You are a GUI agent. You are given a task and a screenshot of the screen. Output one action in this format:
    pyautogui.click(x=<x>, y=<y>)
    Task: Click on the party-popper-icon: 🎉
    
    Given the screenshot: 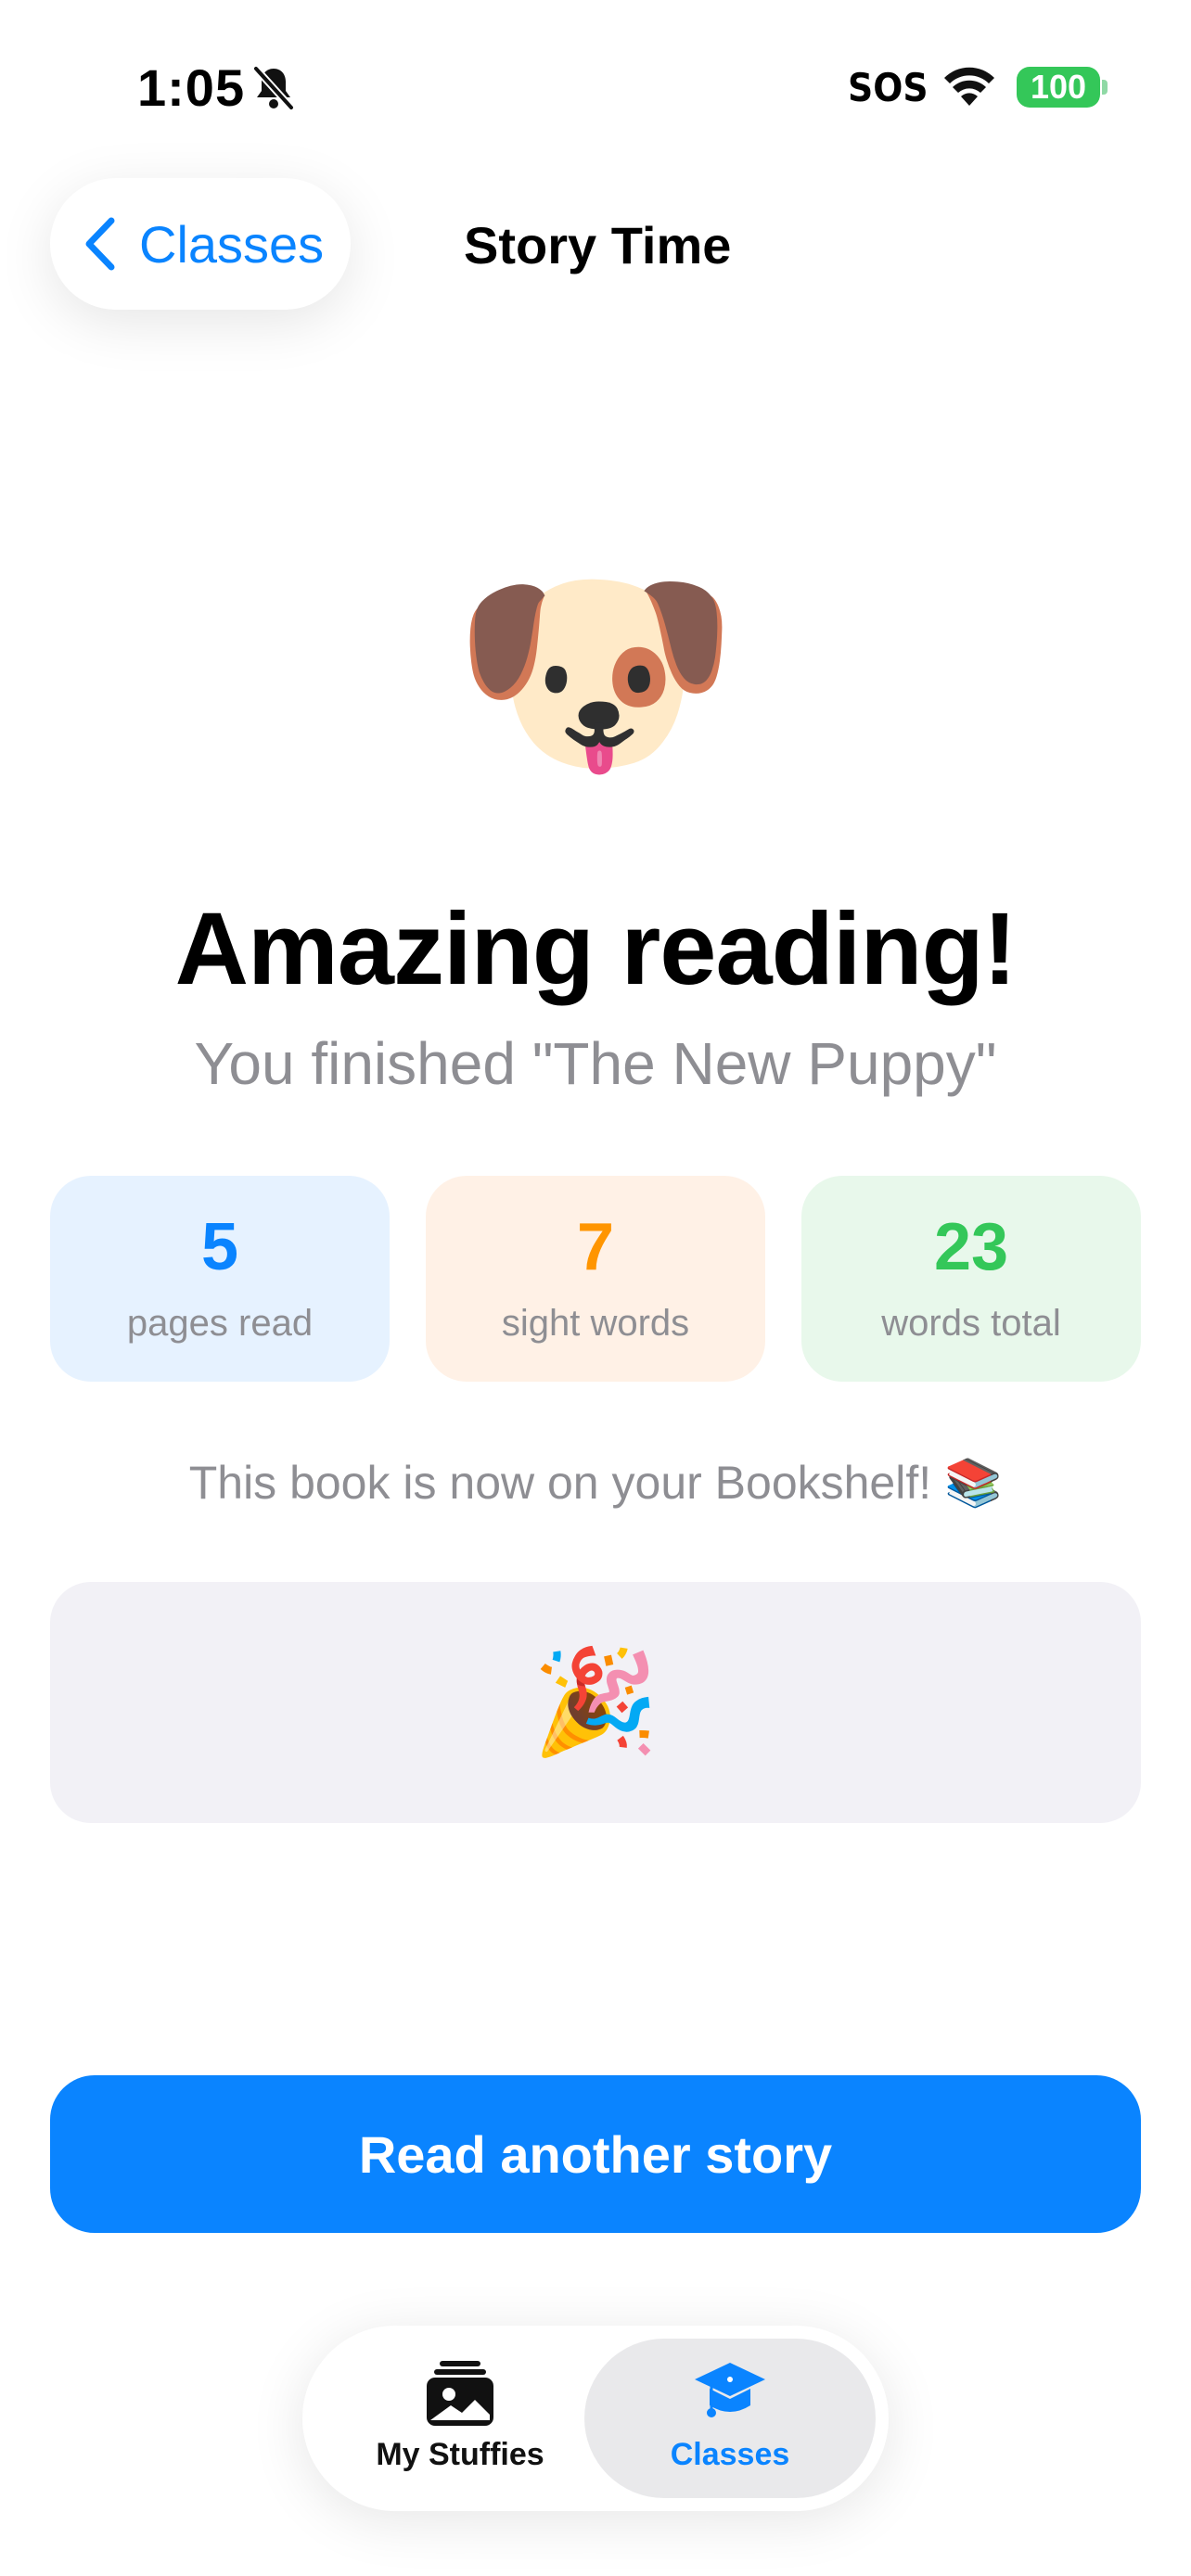 What is the action you would take?
    pyautogui.click(x=595, y=1702)
    